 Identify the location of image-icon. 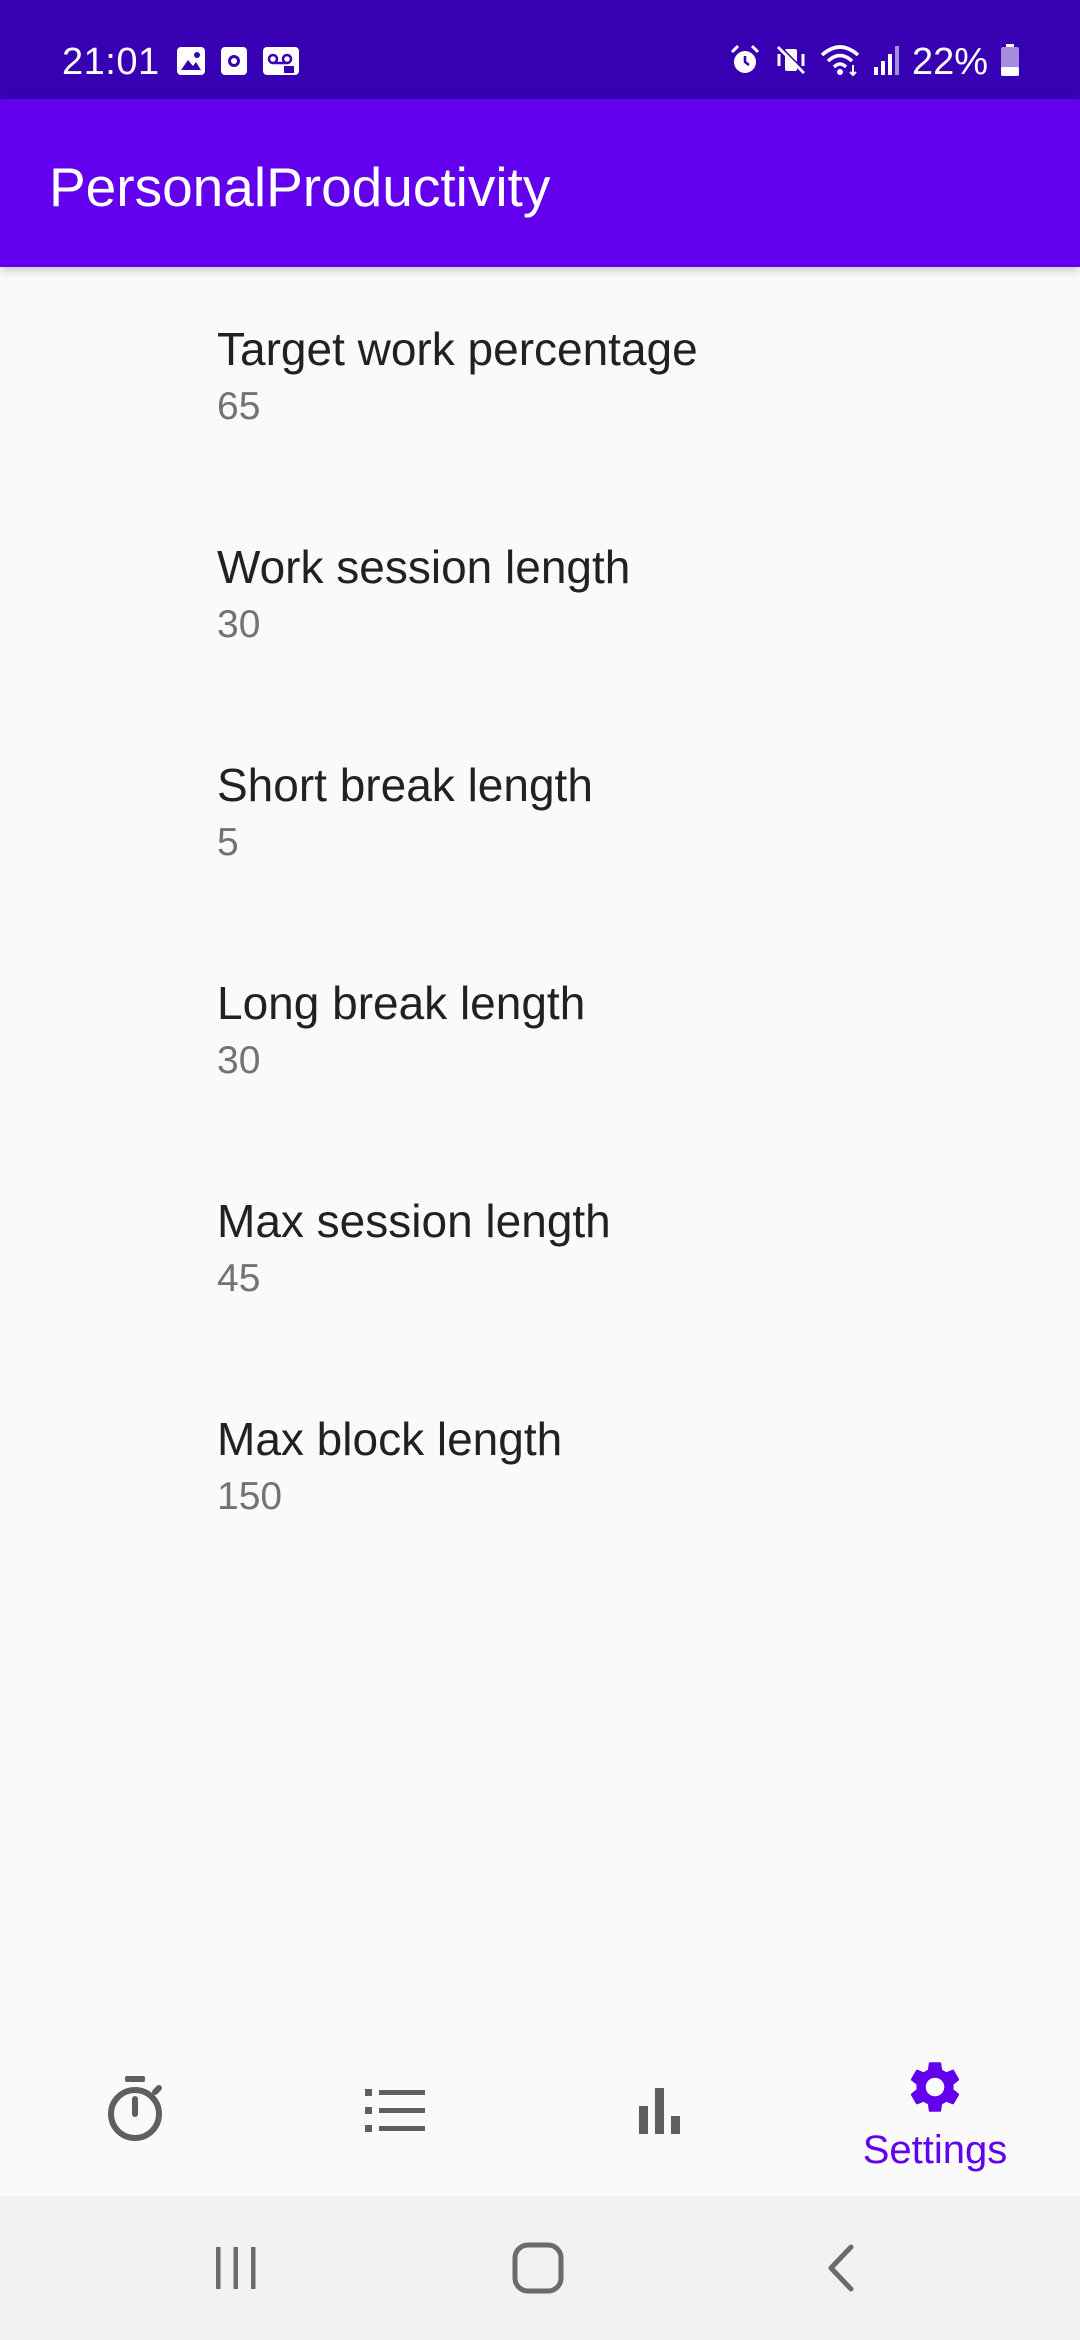
(191, 63).